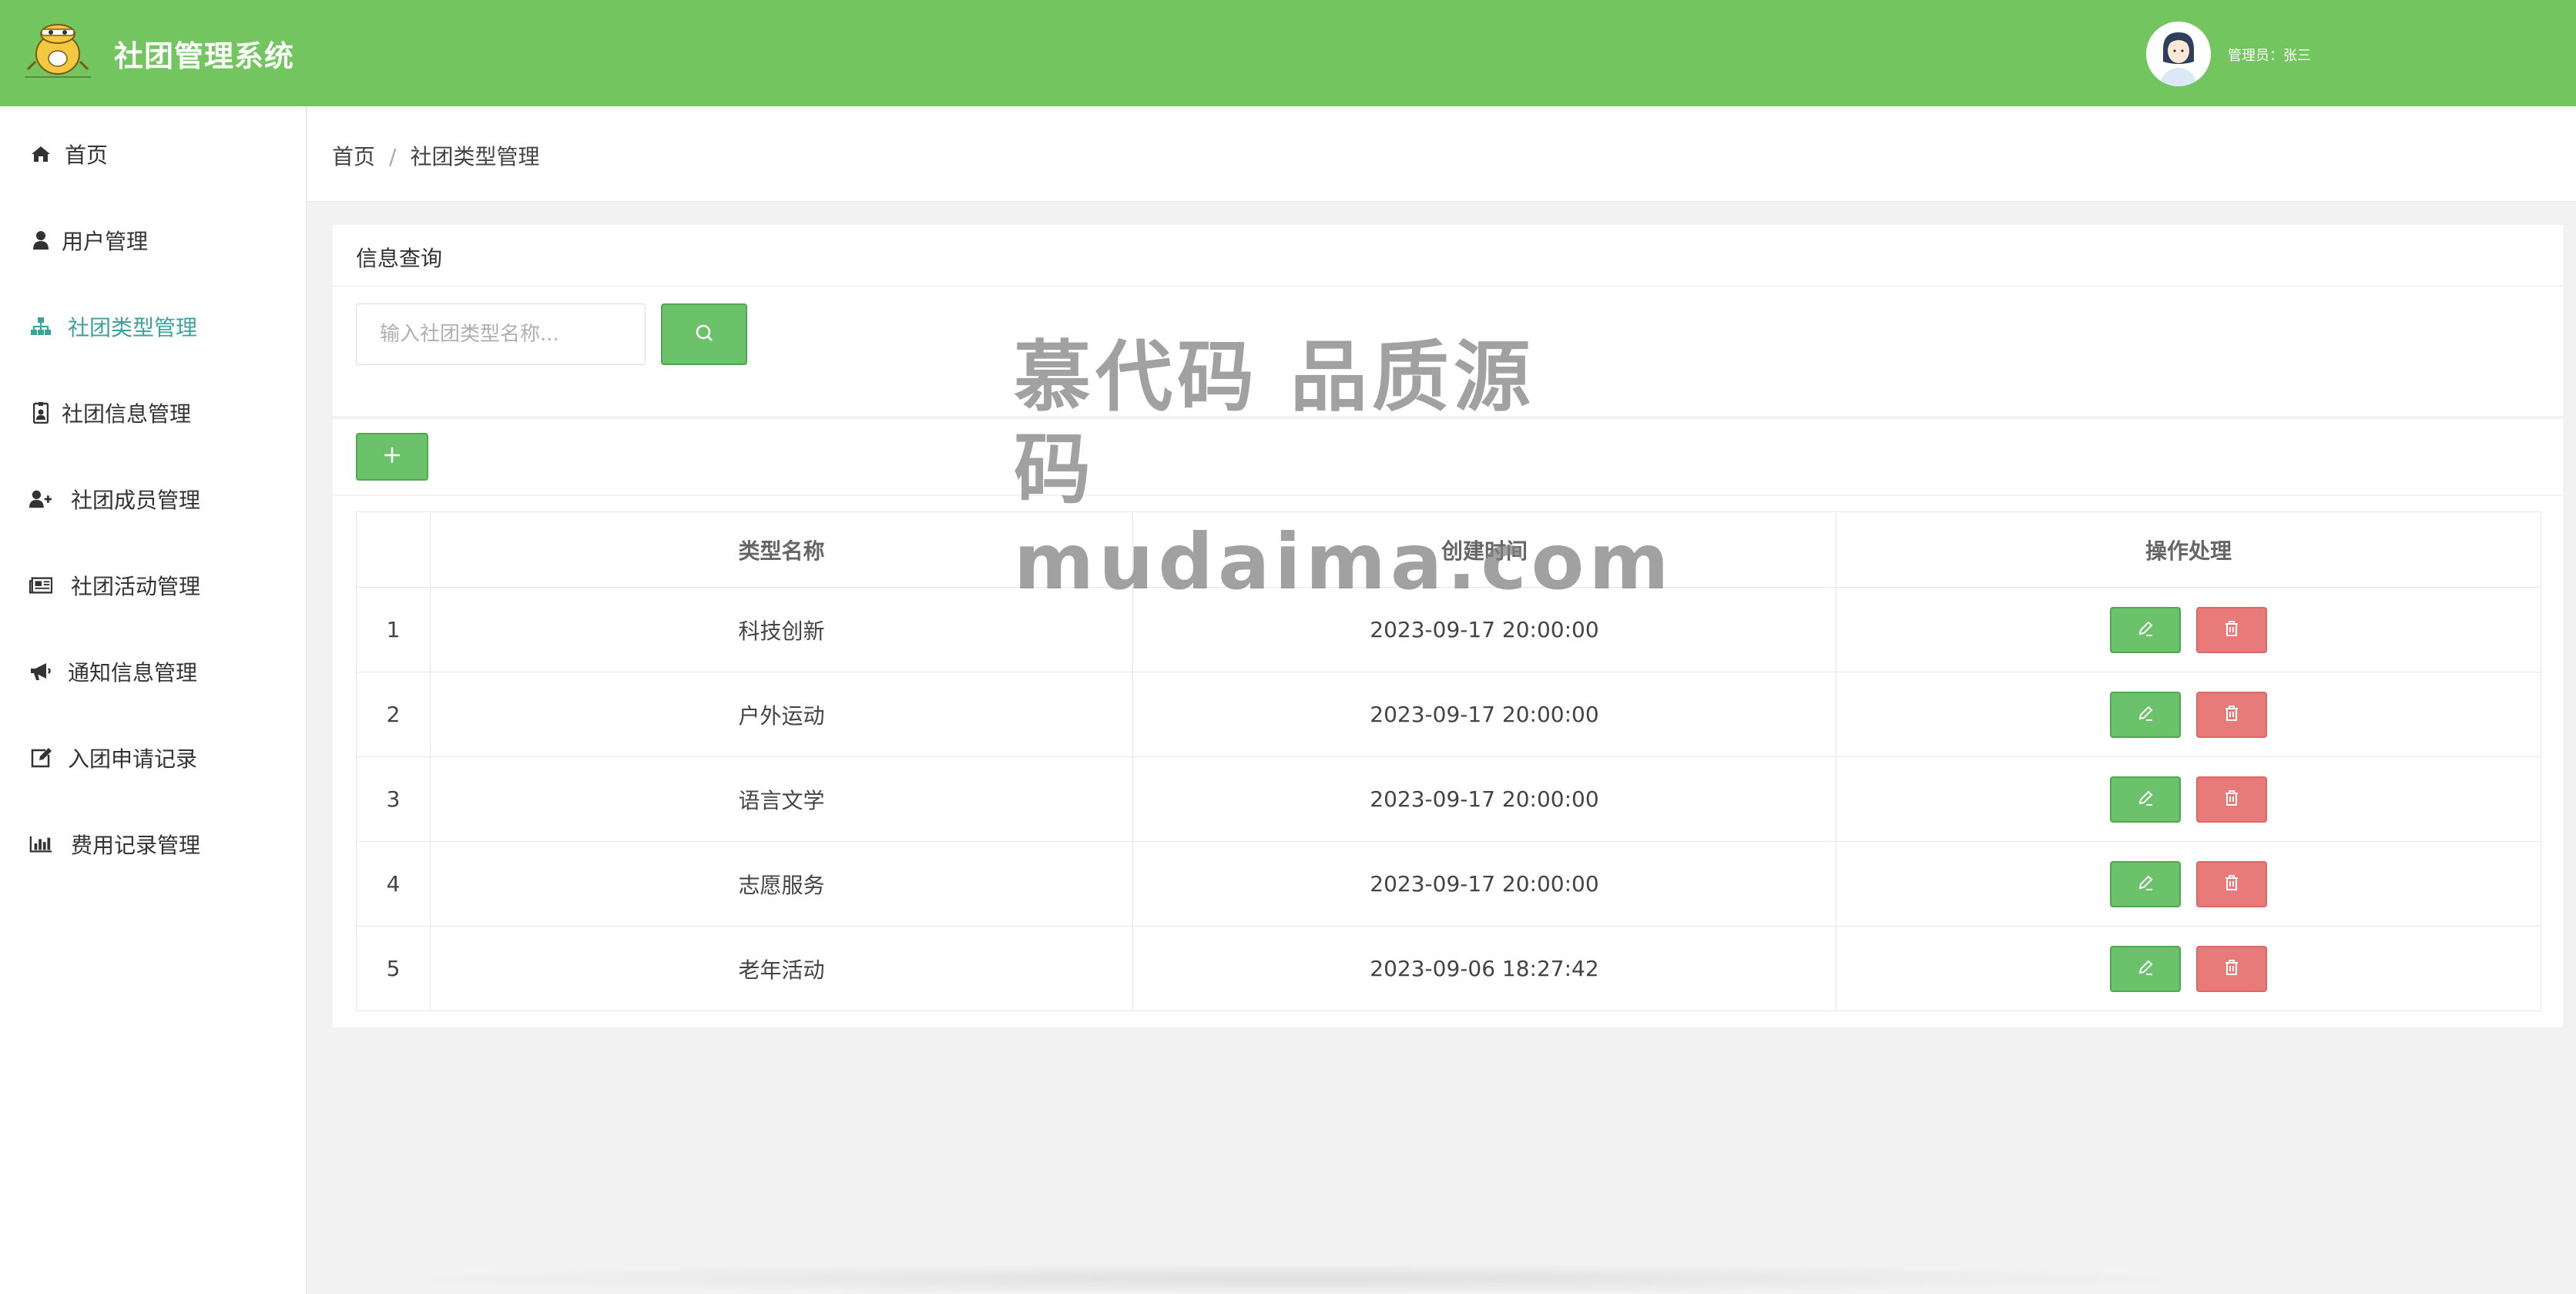  I want to click on bottom-shadow, so click(1294, 1278).